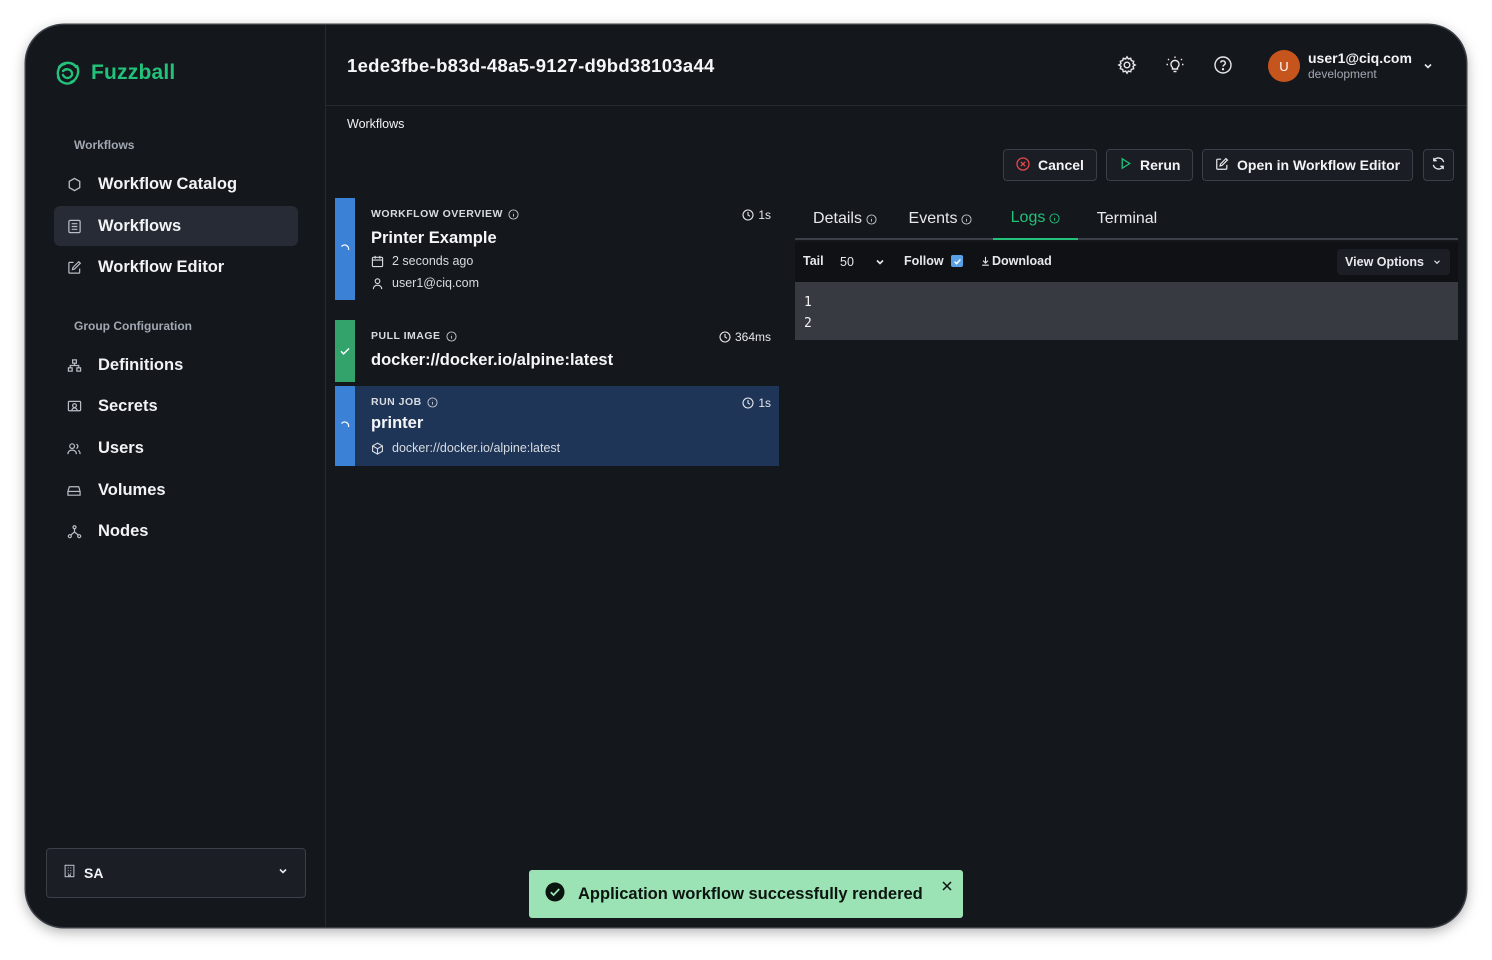 The image size is (1492, 960). Describe the element at coordinates (1023, 165) in the screenshot. I see `cancel-circle-icon` at that location.